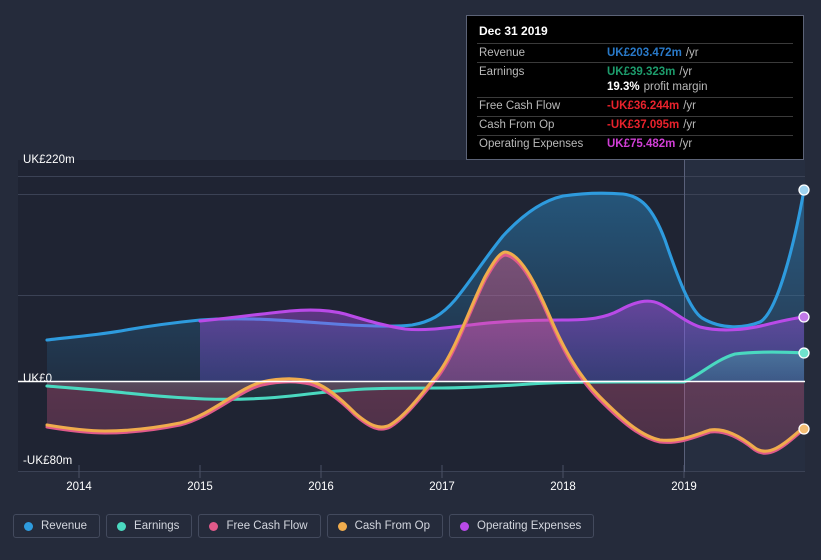 The image size is (821, 560). Describe the element at coordinates (643, 106) in the screenshot. I see `tooltip-value-free-cash-flow: -UK£36.244m` at that location.